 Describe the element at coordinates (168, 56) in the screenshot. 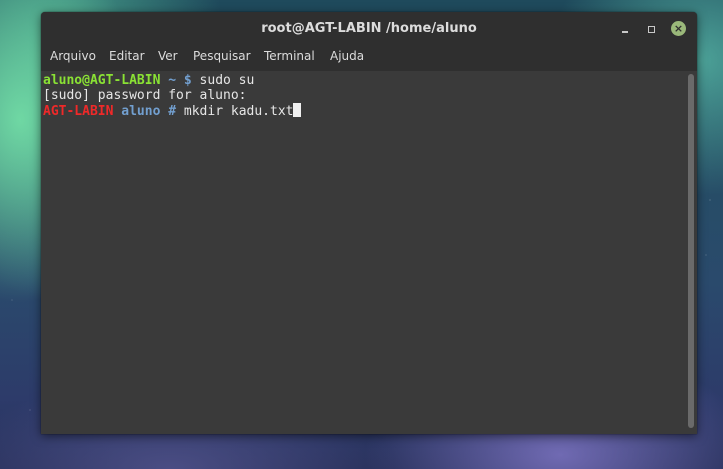

I see `menu-ver: Ver` at that location.